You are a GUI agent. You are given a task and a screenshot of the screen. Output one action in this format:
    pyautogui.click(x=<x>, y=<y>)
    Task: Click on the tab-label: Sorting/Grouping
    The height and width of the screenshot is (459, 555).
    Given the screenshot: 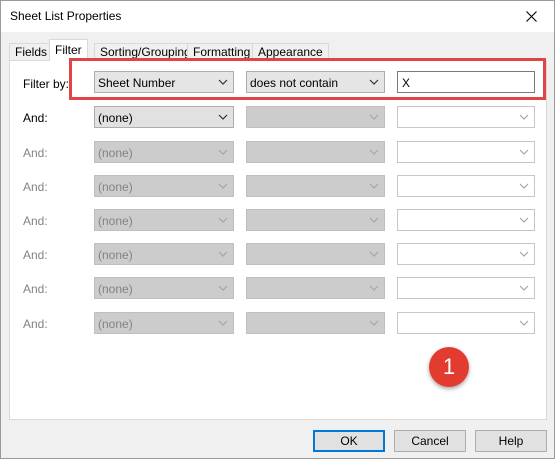 What is the action you would take?
    pyautogui.click(x=145, y=52)
    